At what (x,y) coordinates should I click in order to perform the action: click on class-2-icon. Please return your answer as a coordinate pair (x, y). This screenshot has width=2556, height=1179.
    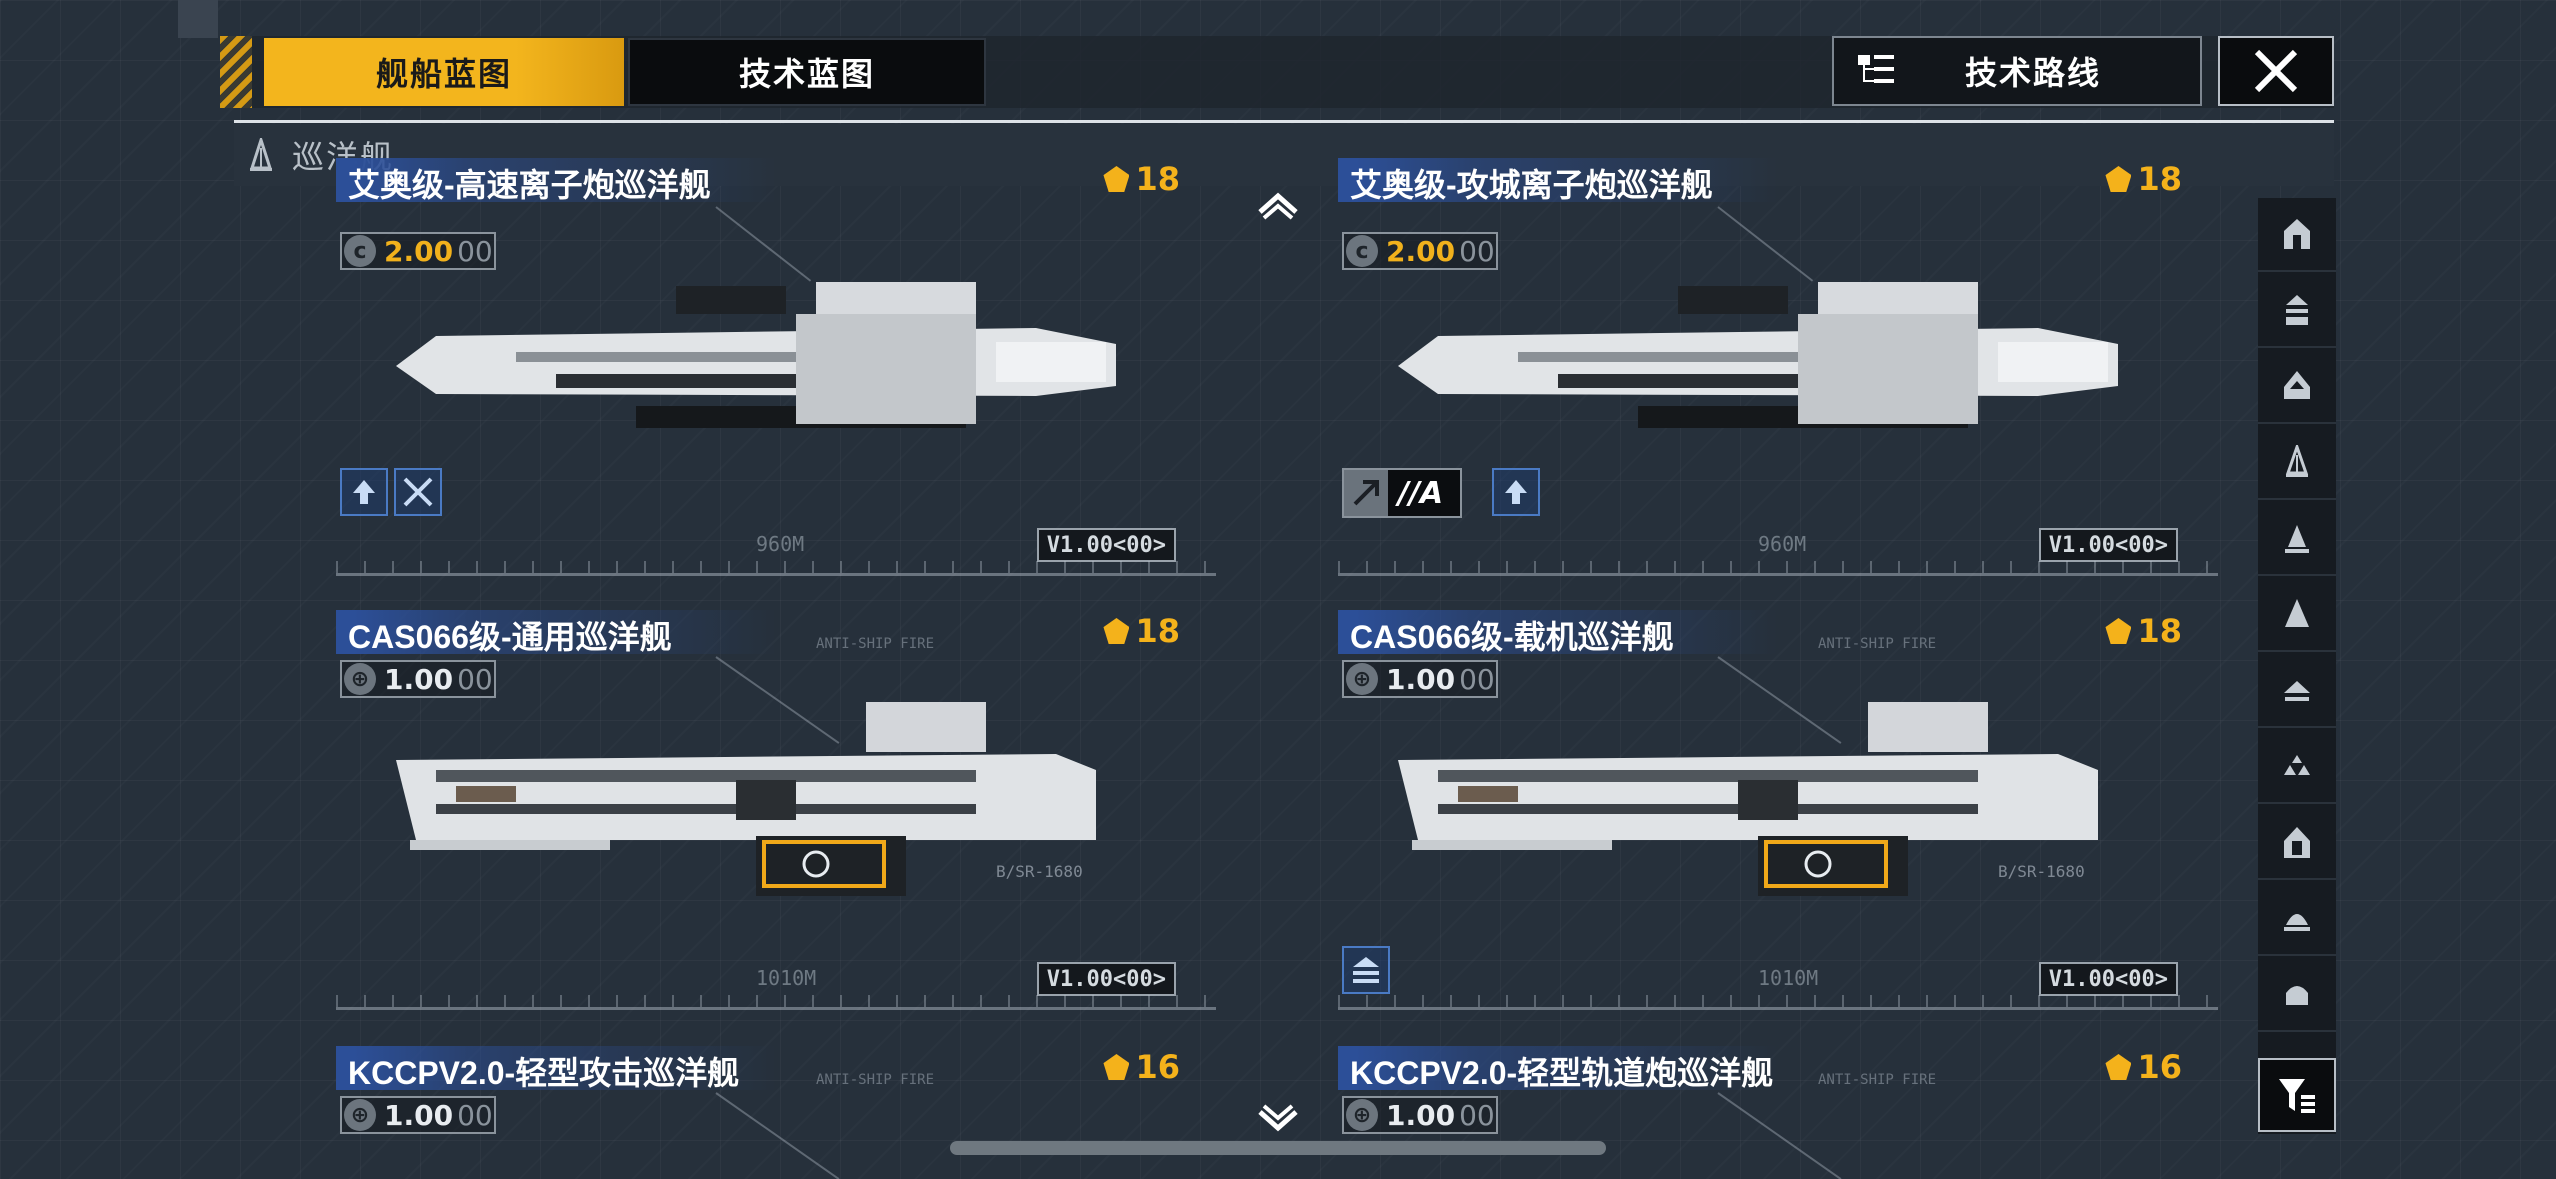
    Looking at the image, I should click on (2297, 310).